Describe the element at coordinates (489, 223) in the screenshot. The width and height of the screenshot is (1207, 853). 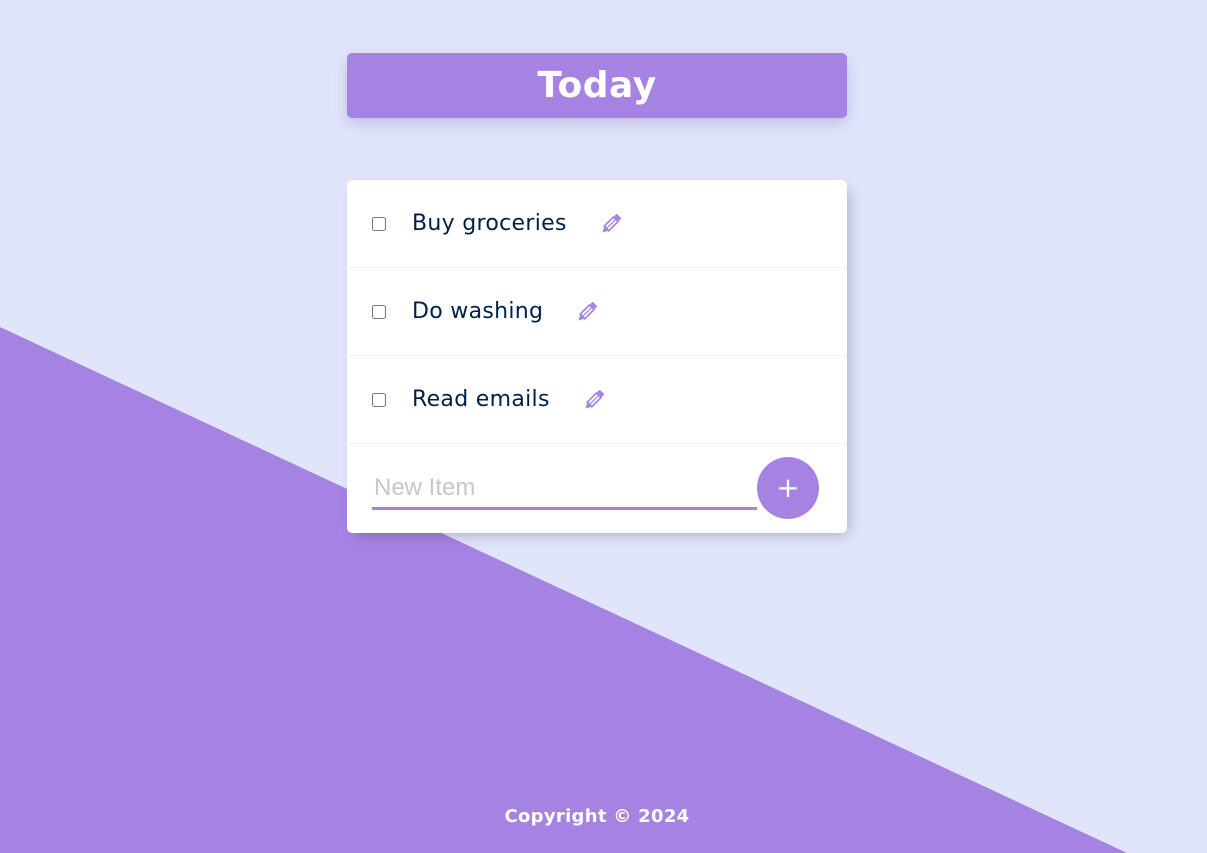
I see `item-label: Buy groceries` at that location.